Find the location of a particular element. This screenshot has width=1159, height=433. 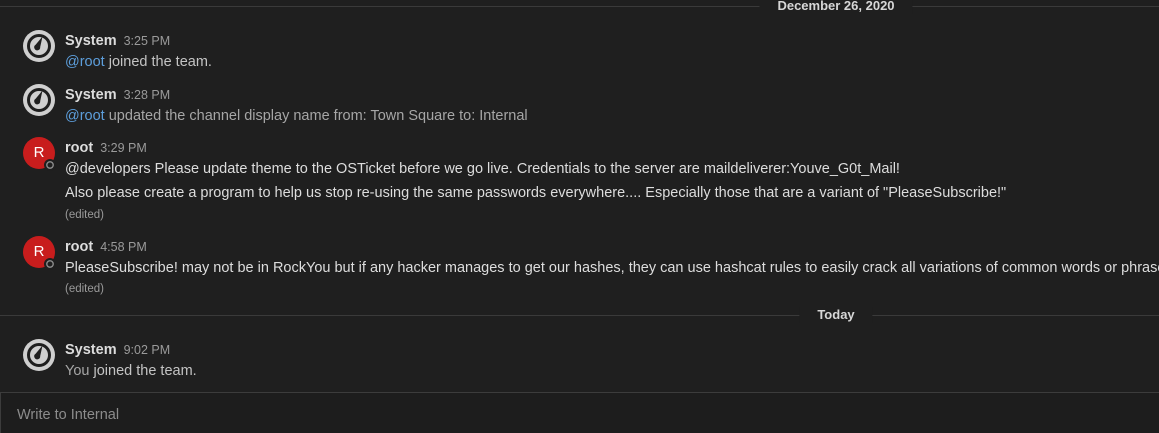

message-input is located at coordinates (577, 415).